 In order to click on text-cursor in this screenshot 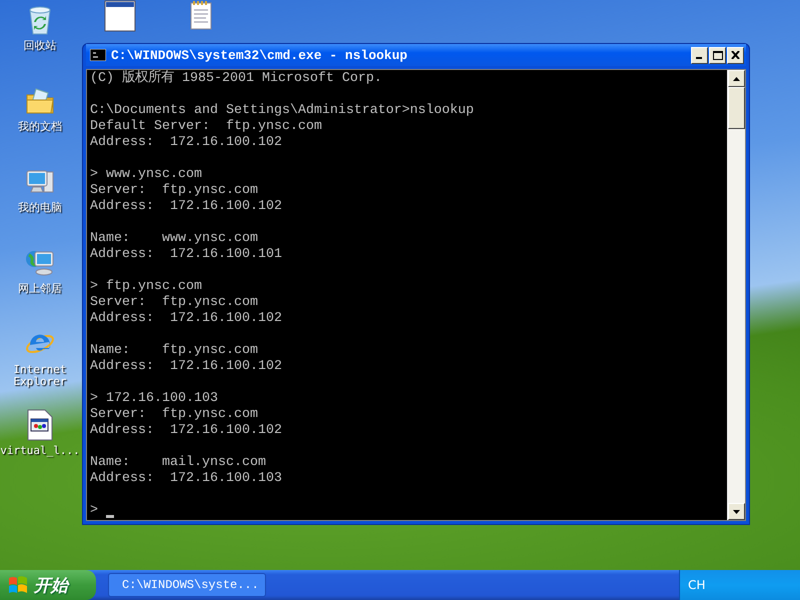, I will do `click(110, 516)`.